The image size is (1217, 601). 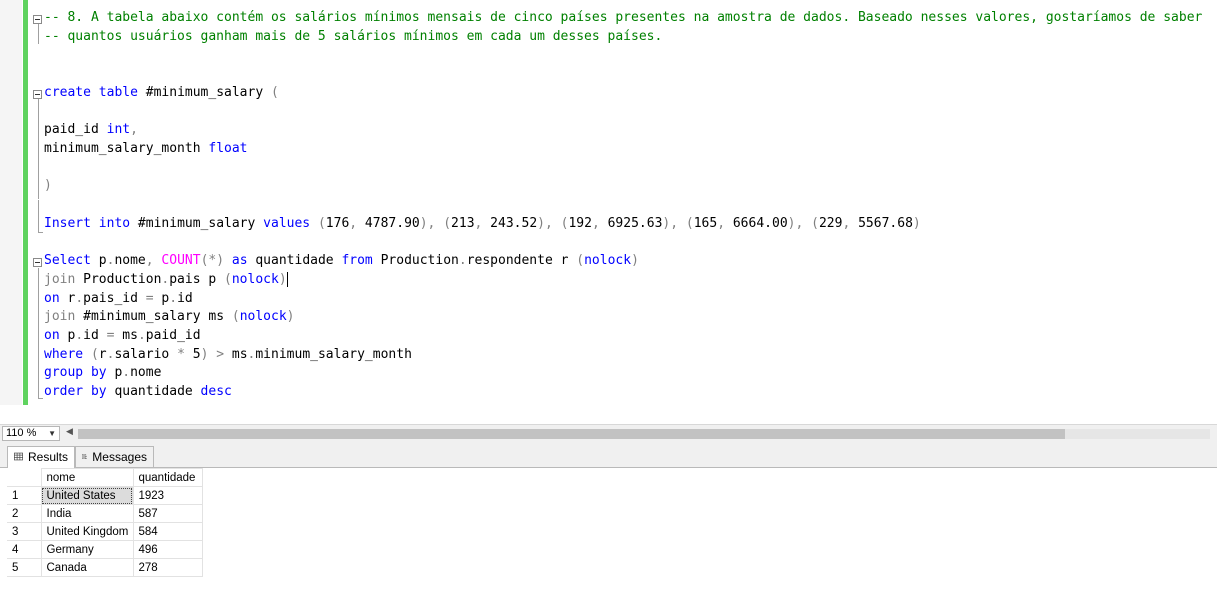 What do you see at coordinates (24, 513) in the screenshot?
I see `row-number: 2` at bounding box center [24, 513].